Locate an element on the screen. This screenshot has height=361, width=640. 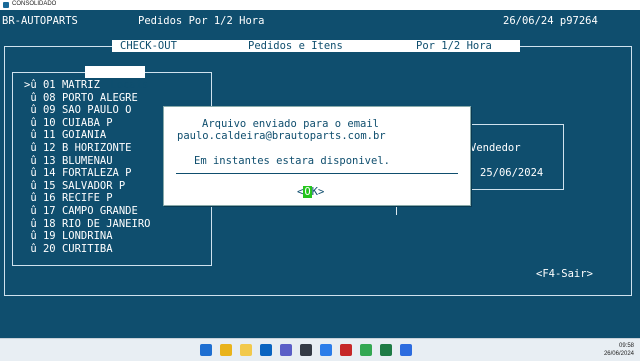
item-name: GOIANIA is located at coordinates (84, 135).